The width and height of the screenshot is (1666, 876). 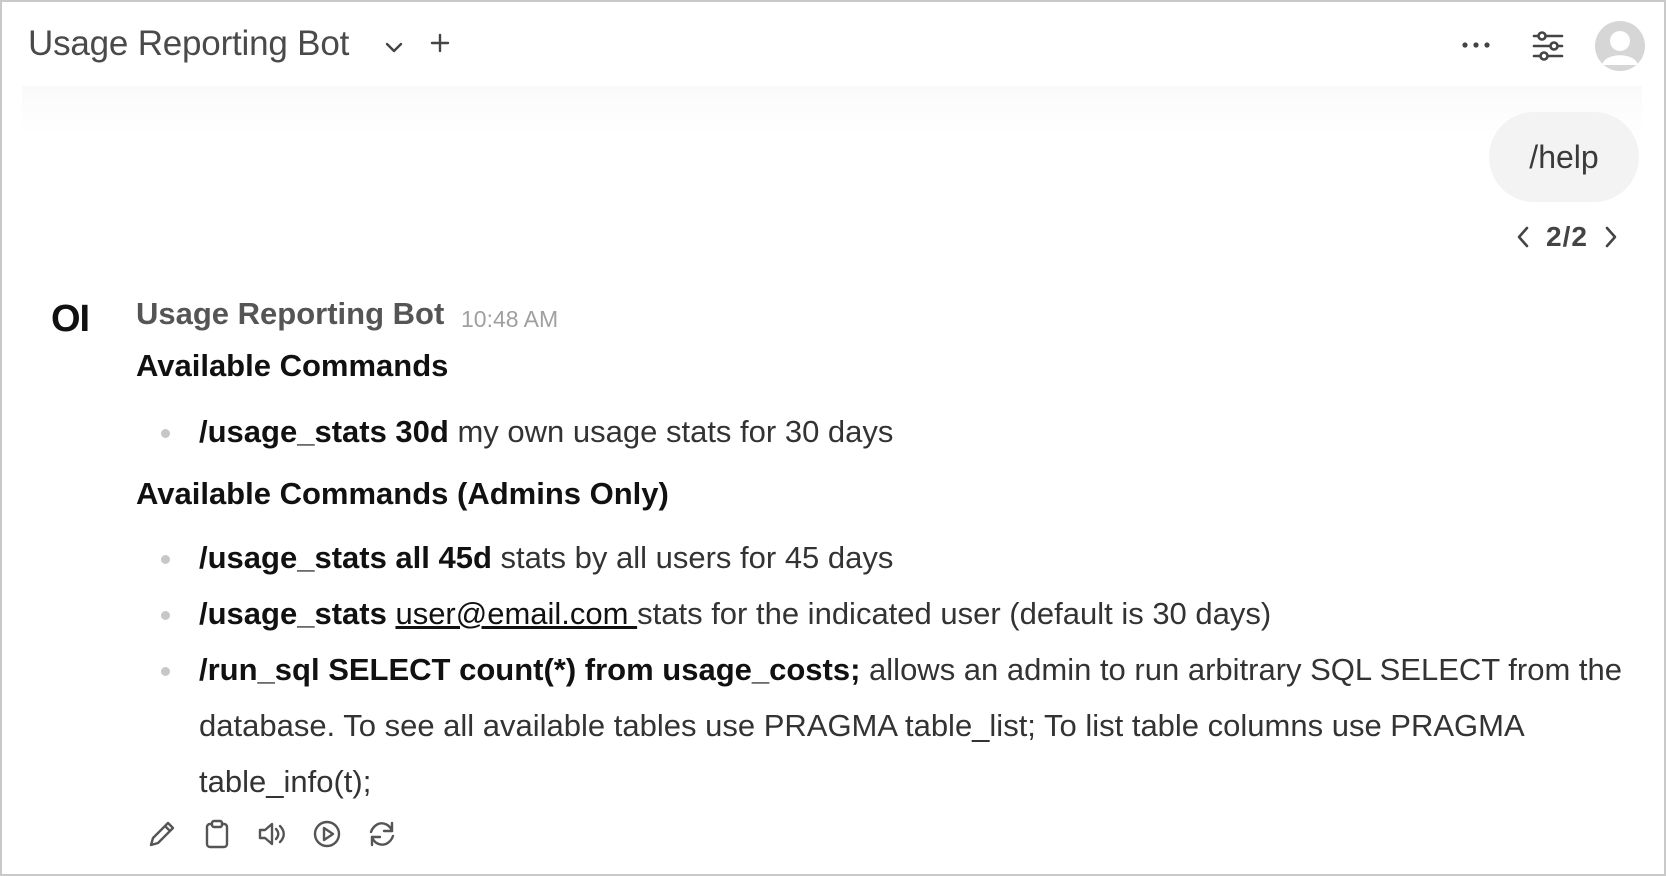 What do you see at coordinates (692, 557) in the screenshot?
I see `command-description: stats by all users for 45 days` at bounding box center [692, 557].